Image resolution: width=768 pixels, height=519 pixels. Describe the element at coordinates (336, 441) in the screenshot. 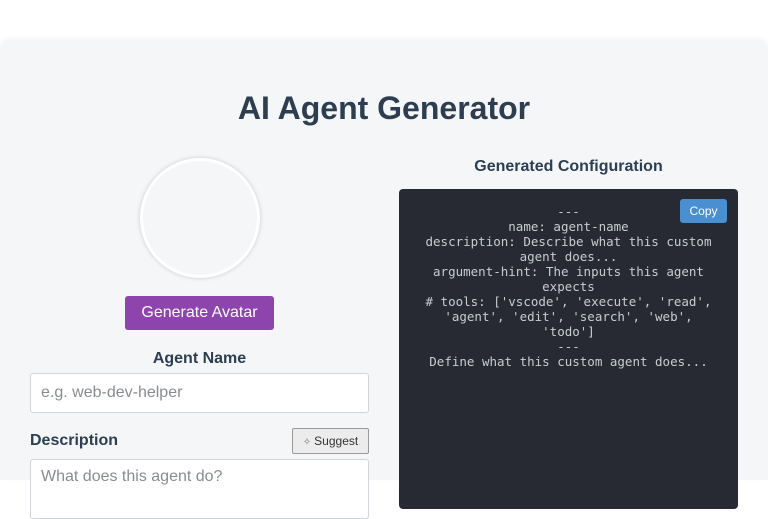

I see `suggest-label: Suggest` at that location.